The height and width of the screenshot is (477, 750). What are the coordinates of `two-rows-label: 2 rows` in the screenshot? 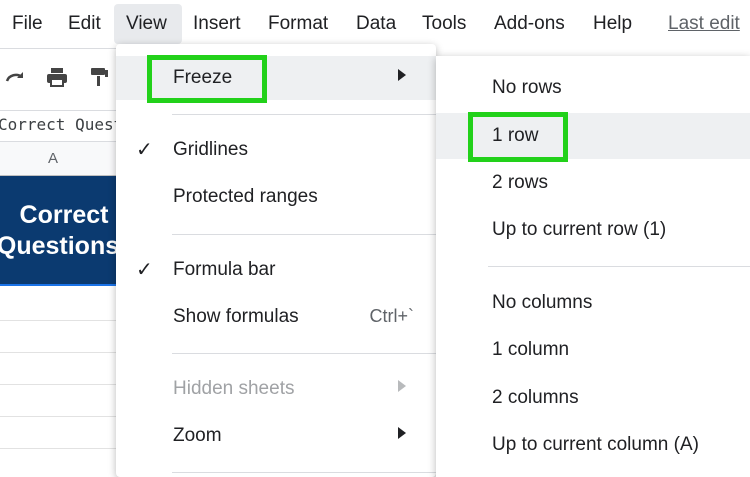 It's located at (520, 182).